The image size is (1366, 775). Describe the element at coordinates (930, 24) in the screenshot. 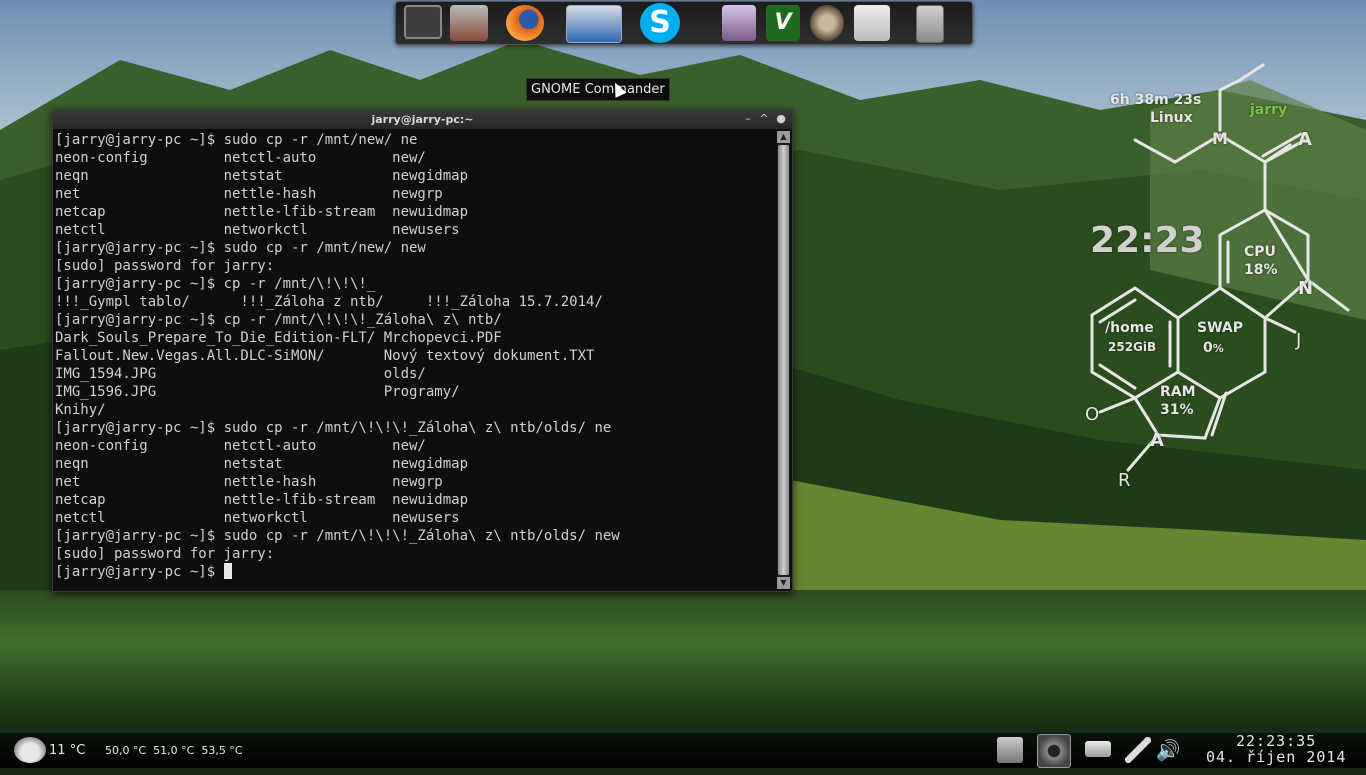

I see `text-file-icon` at that location.